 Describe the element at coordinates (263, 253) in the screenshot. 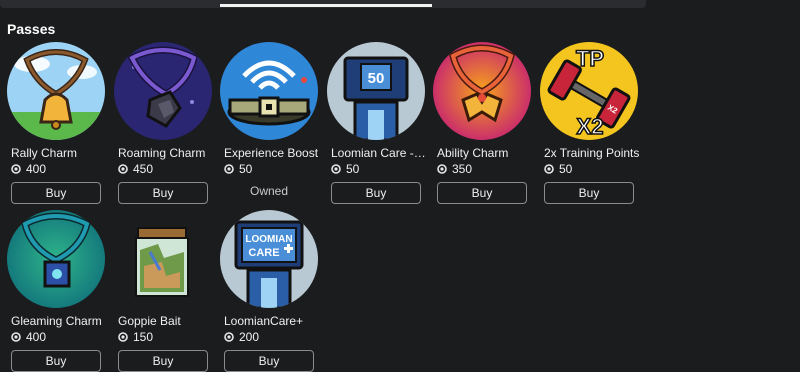

I see `care-plus-line2: CARE` at that location.